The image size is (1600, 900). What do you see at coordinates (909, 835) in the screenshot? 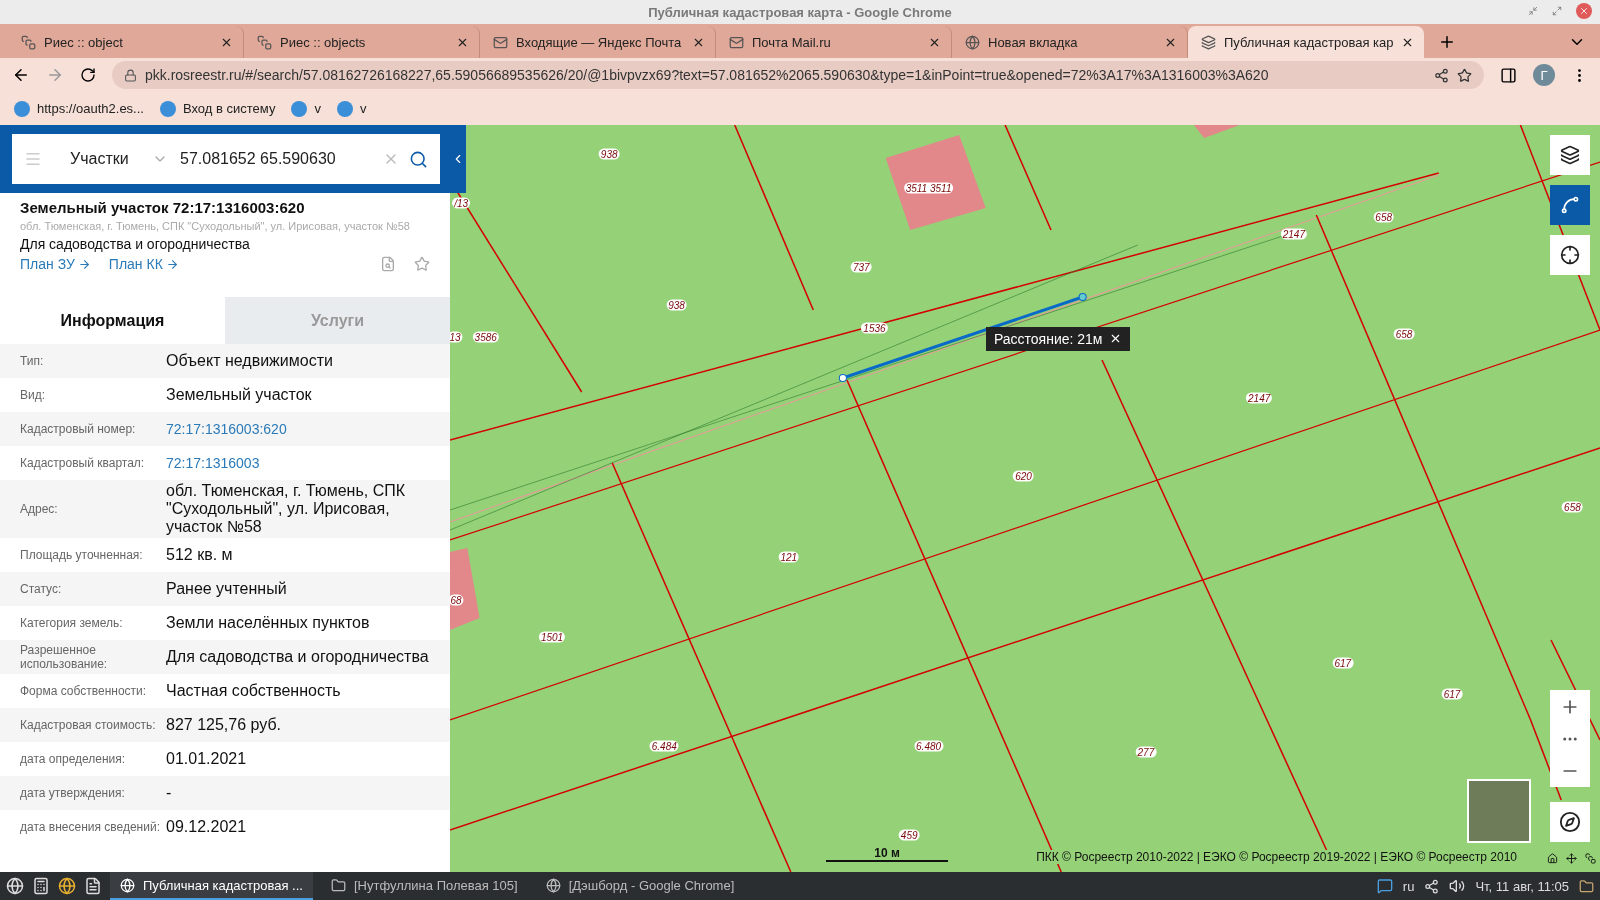
I see `parcel-number: 459` at bounding box center [909, 835].